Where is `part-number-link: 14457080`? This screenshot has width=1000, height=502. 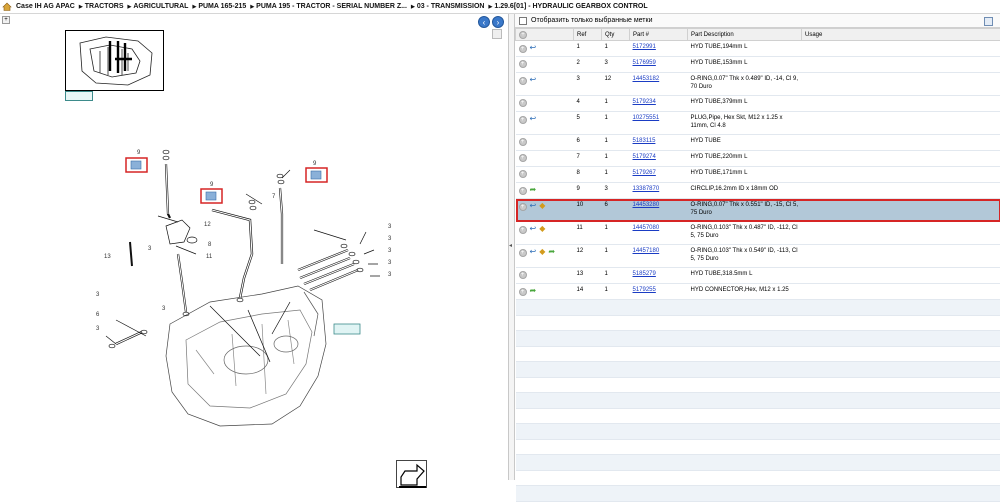
part-number-link: 14457080 is located at coordinates (646, 228).